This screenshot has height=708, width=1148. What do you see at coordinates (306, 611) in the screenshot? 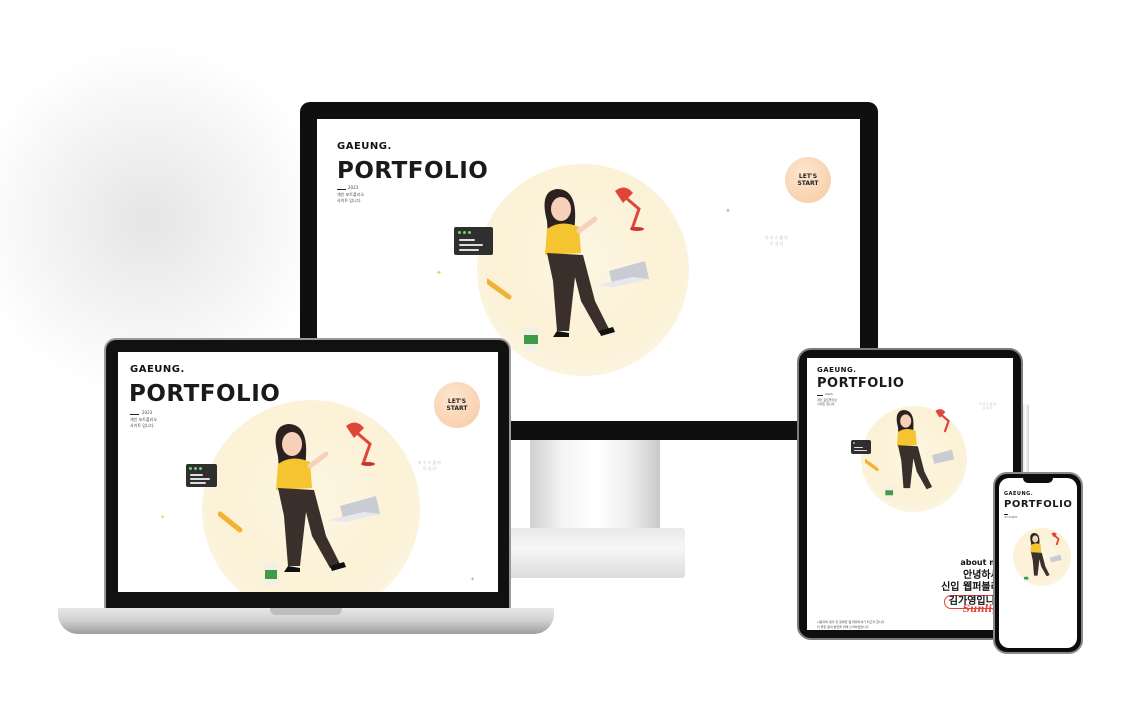
I see `laptop-notch` at bounding box center [306, 611].